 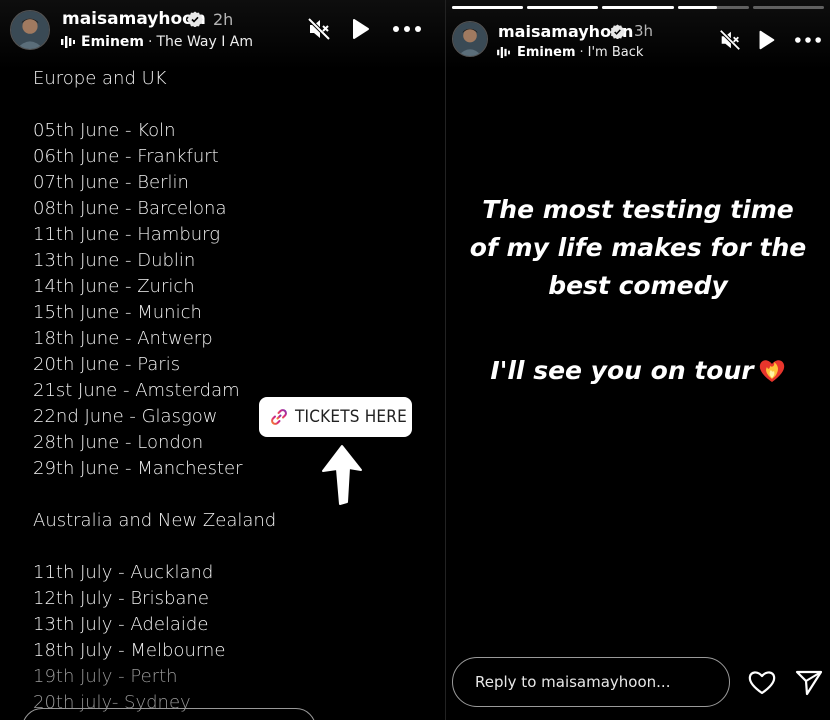 What do you see at coordinates (123, 338) in the screenshot?
I see `tour-list-line: 18th June - Antwerp` at bounding box center [123, 338].